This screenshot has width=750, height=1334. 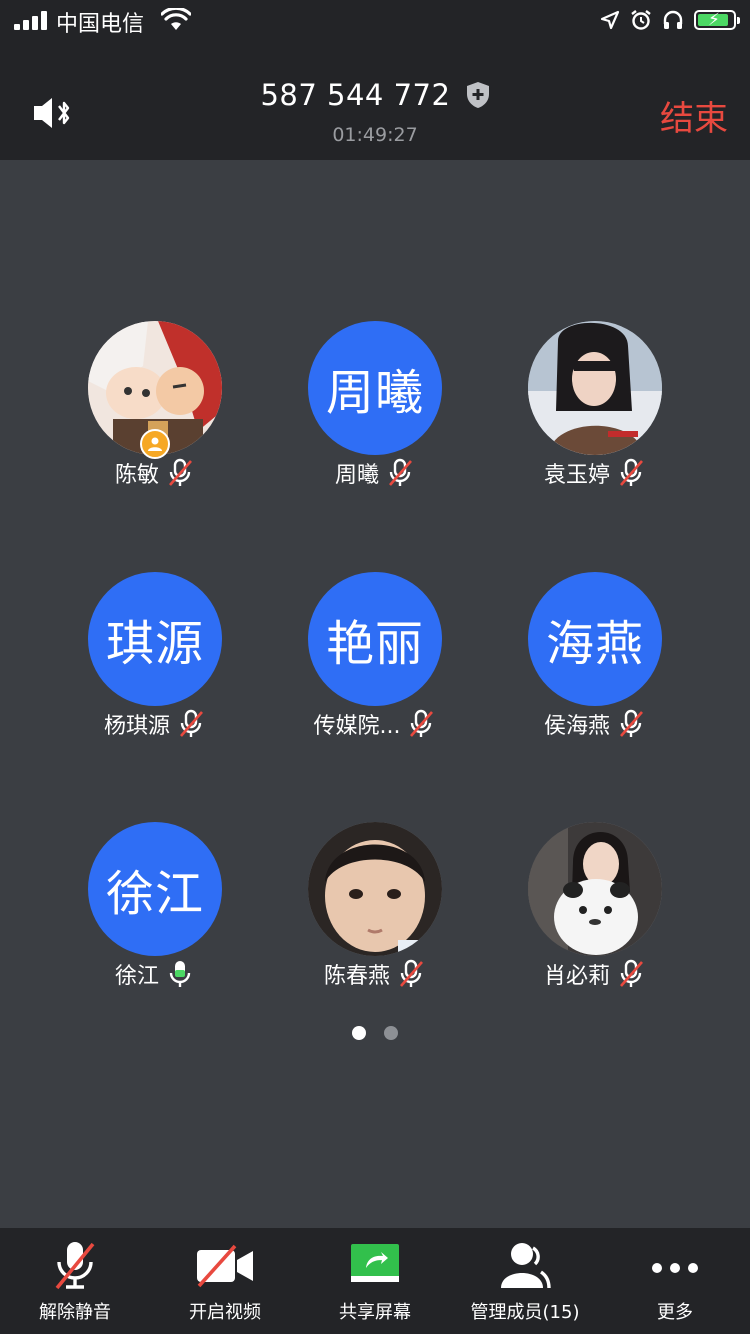 What do you see at coordinates (356, 475) in the screenshot?
I see `participant-name: 周曦` at bounding box center [356, 475].